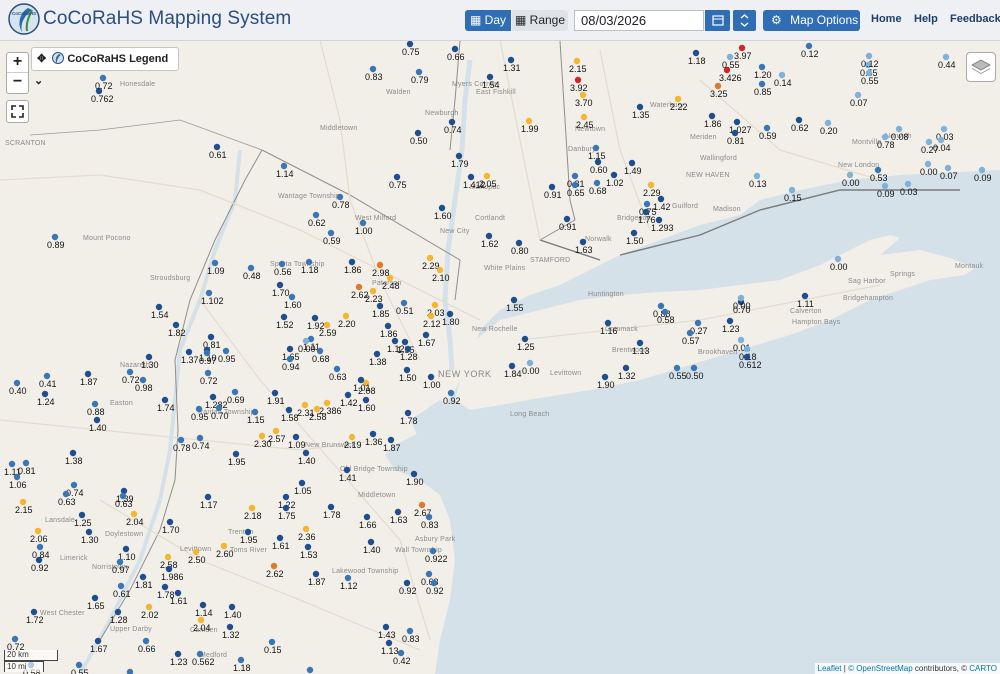  I want to click on station-marker: 1.54, so click(491, 81).